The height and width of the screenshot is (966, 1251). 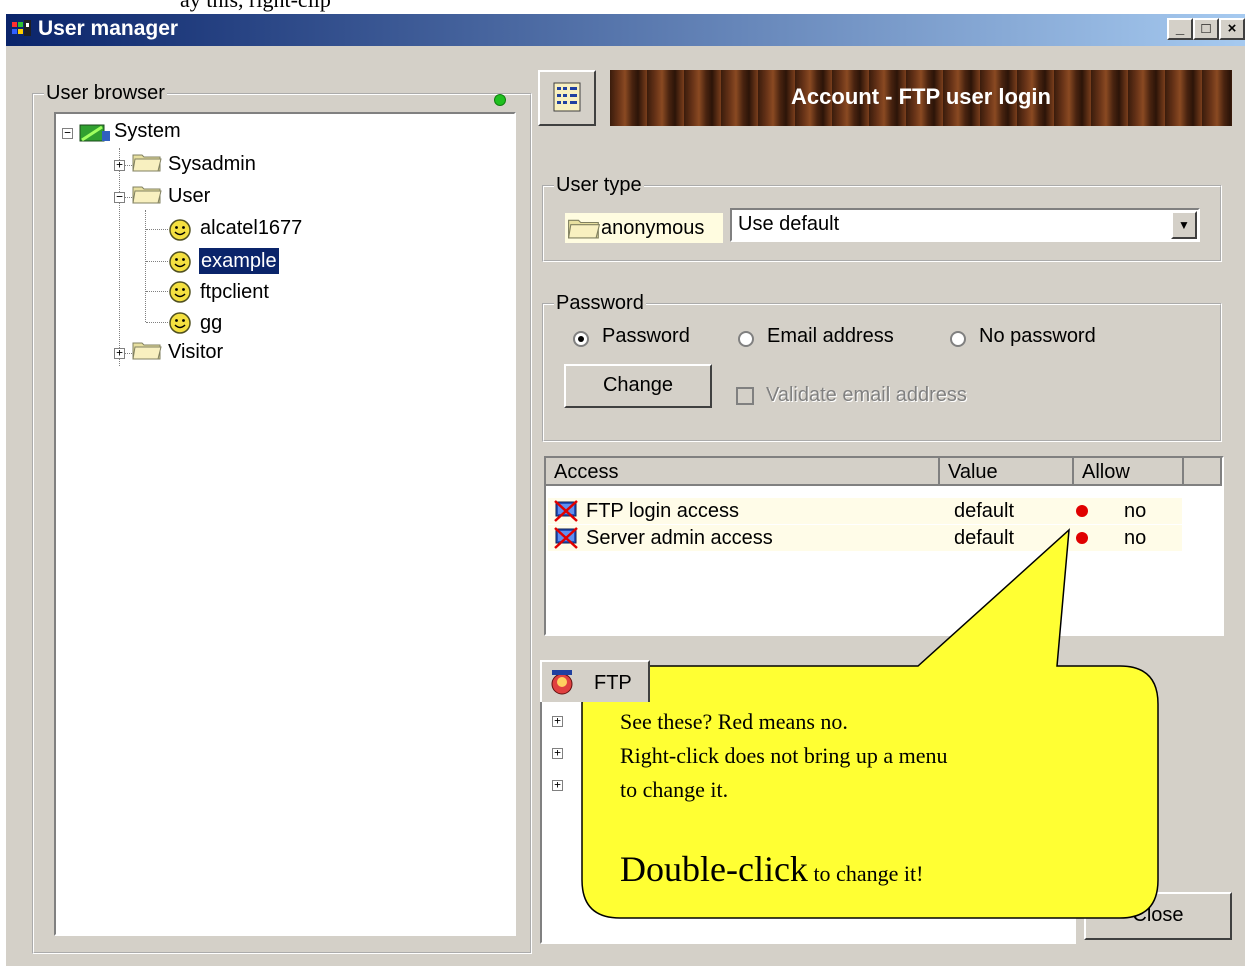 What do you see at coordinates (865, 511) in the screenshot?
I see `table-row: FTP login access default no` at bounding box center [865, 511].